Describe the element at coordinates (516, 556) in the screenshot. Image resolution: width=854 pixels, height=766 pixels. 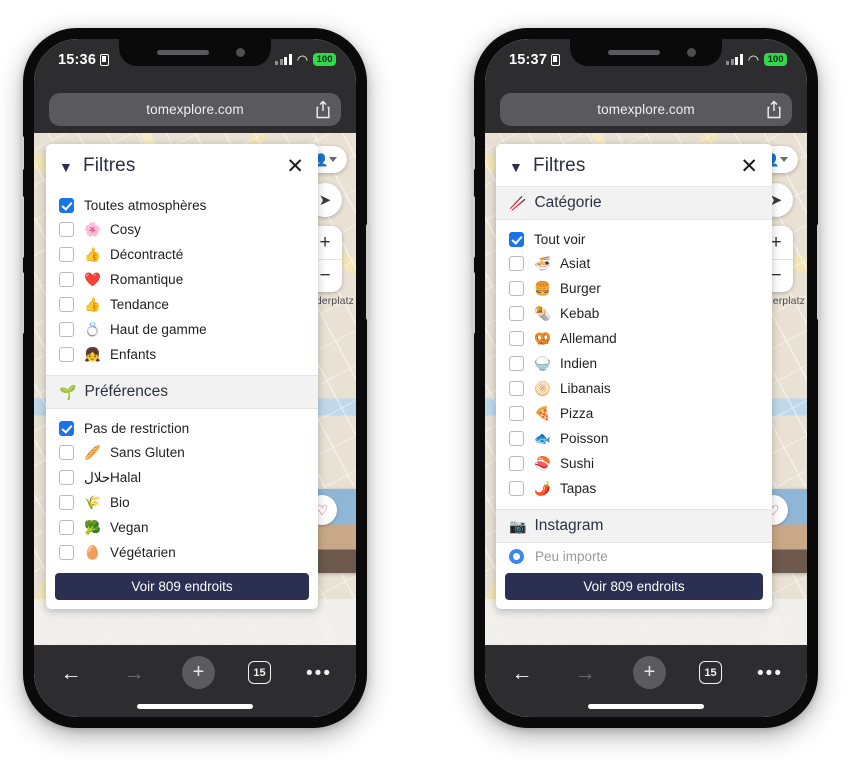
I see `radio-button` at that location.